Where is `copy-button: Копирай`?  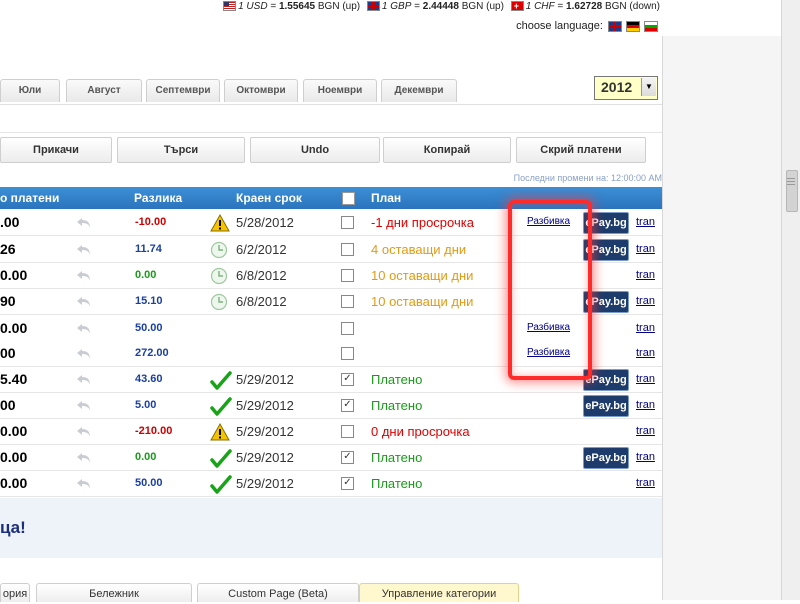 copy-button: Копирай is located at coordinates (447, 150).